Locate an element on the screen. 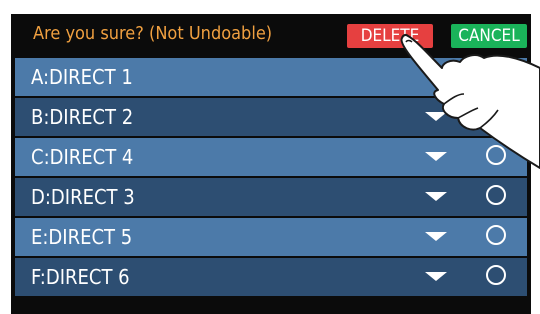  delete-button: DELETE is located at coordinates (390, 36).